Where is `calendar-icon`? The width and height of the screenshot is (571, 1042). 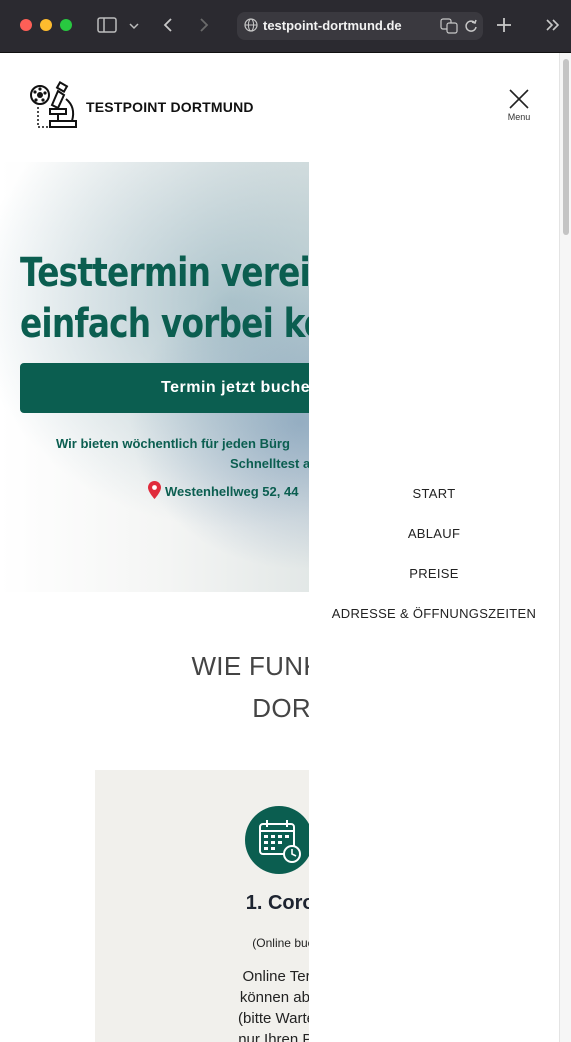 calendar-icon is located at coordinates (279, 840).